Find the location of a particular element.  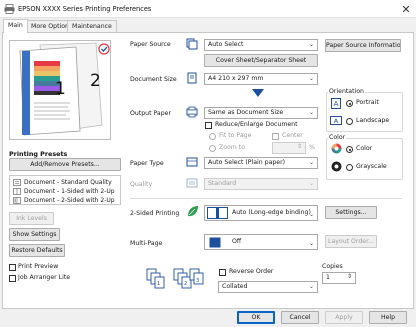

grayscale-icon is located at coordinates (336, 166).